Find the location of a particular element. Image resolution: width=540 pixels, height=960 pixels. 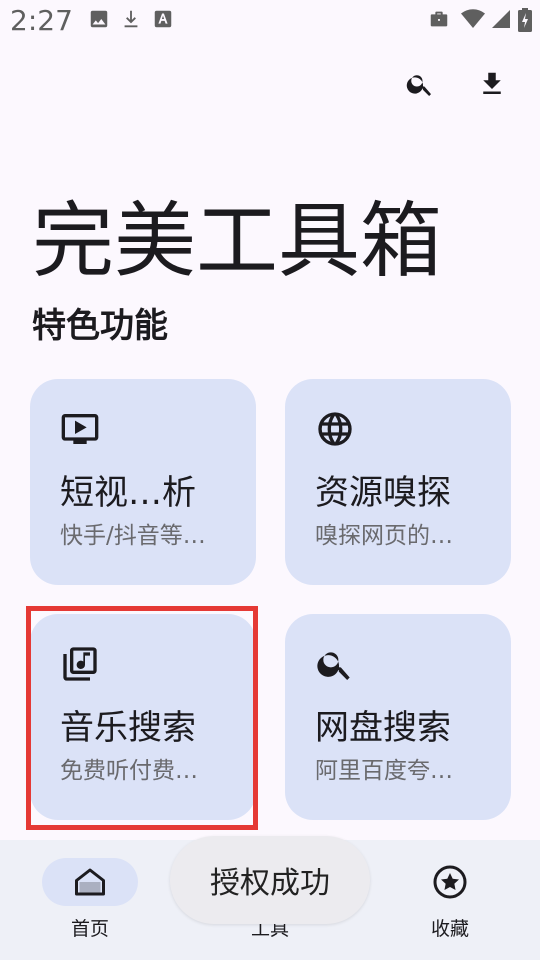

globe-icon is located at coordinates (335, 429).